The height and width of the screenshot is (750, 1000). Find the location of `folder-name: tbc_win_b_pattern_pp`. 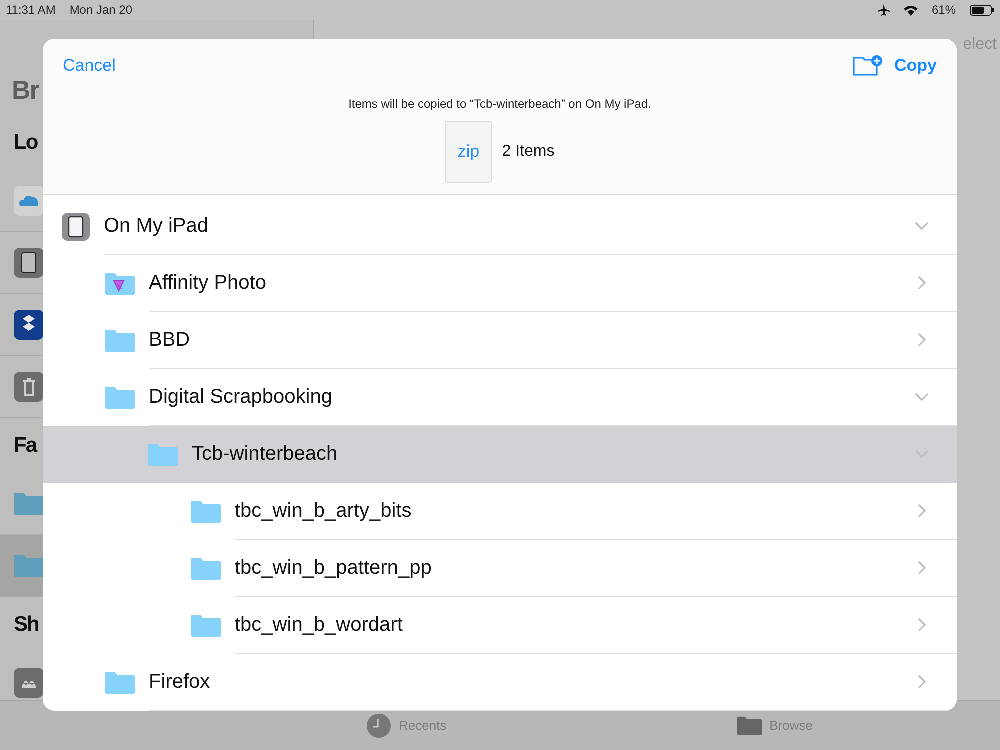

folder-name: tbc_win_b_pattern_pp is located at coordinates (334, 568).